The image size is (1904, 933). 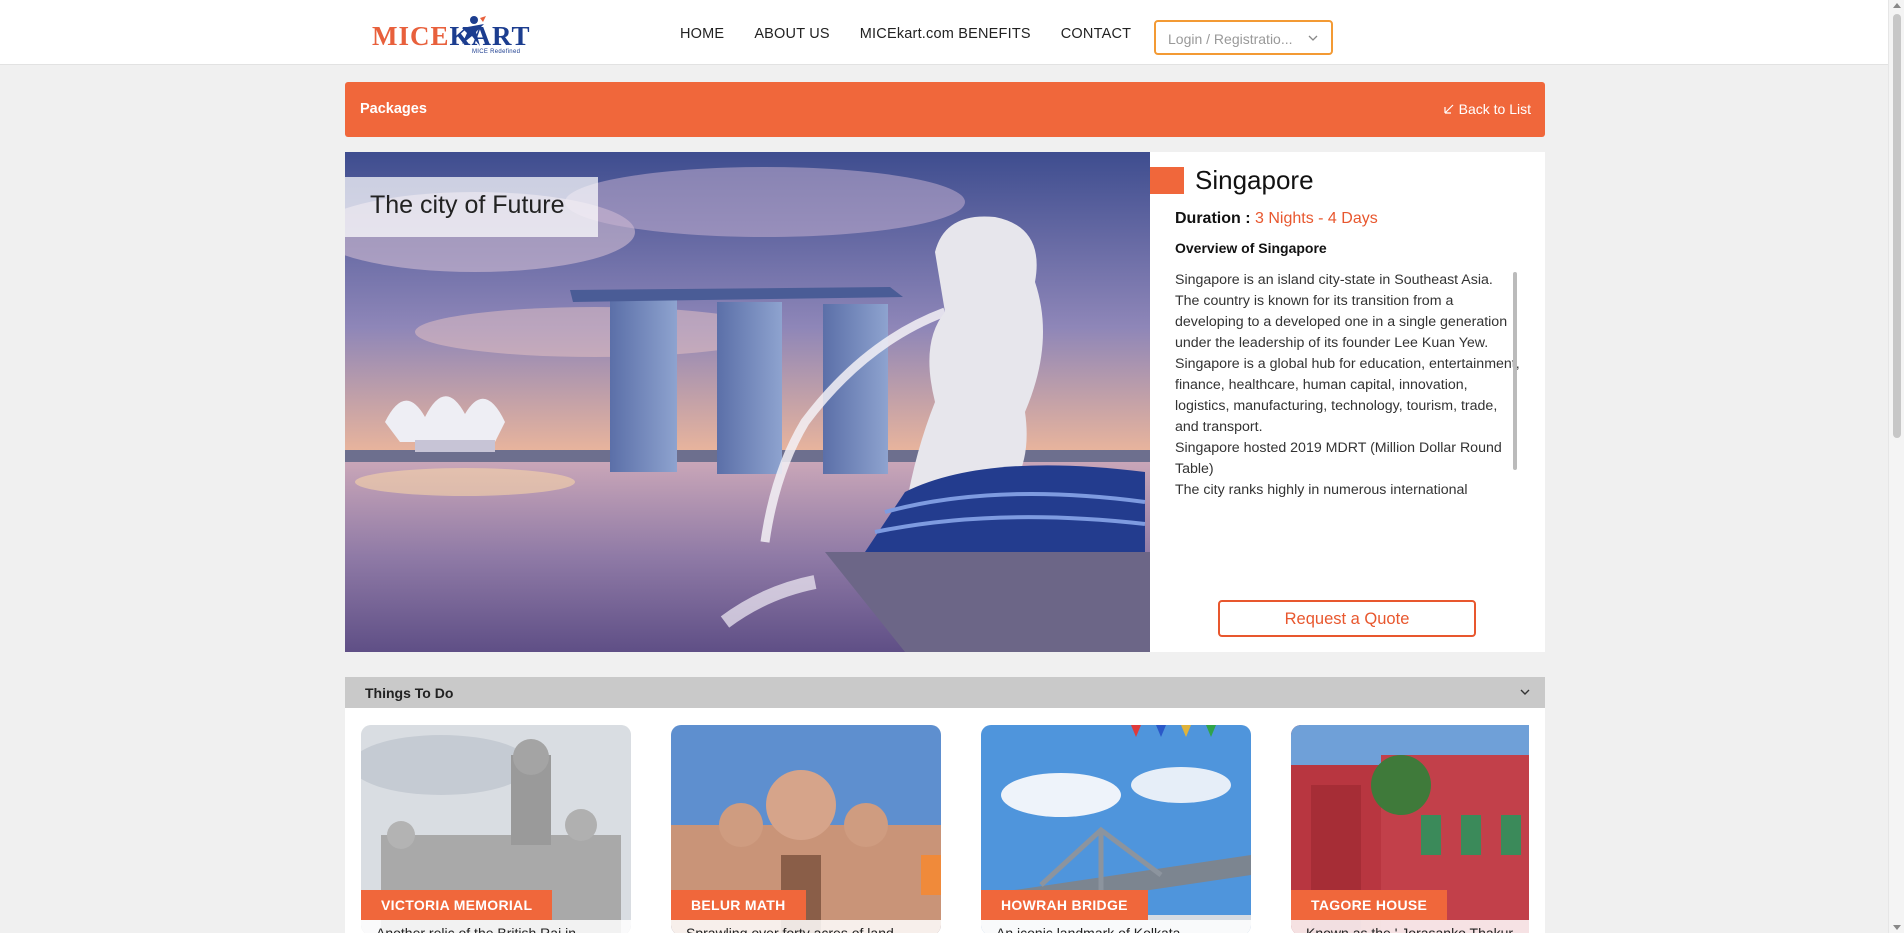 I want to click on duration-row: Duration : 3 Nights - 4 Days, so click(x=1276, y=219).